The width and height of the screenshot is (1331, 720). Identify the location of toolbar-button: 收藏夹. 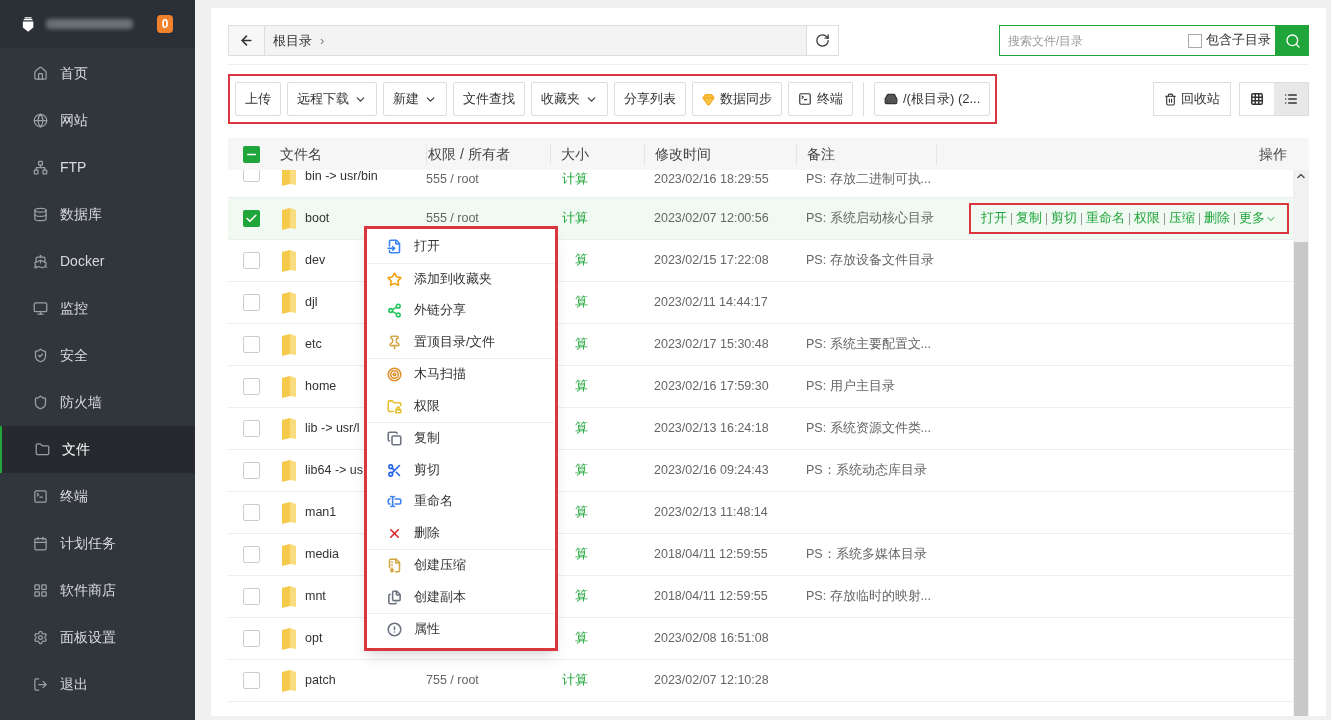
(569, 99).